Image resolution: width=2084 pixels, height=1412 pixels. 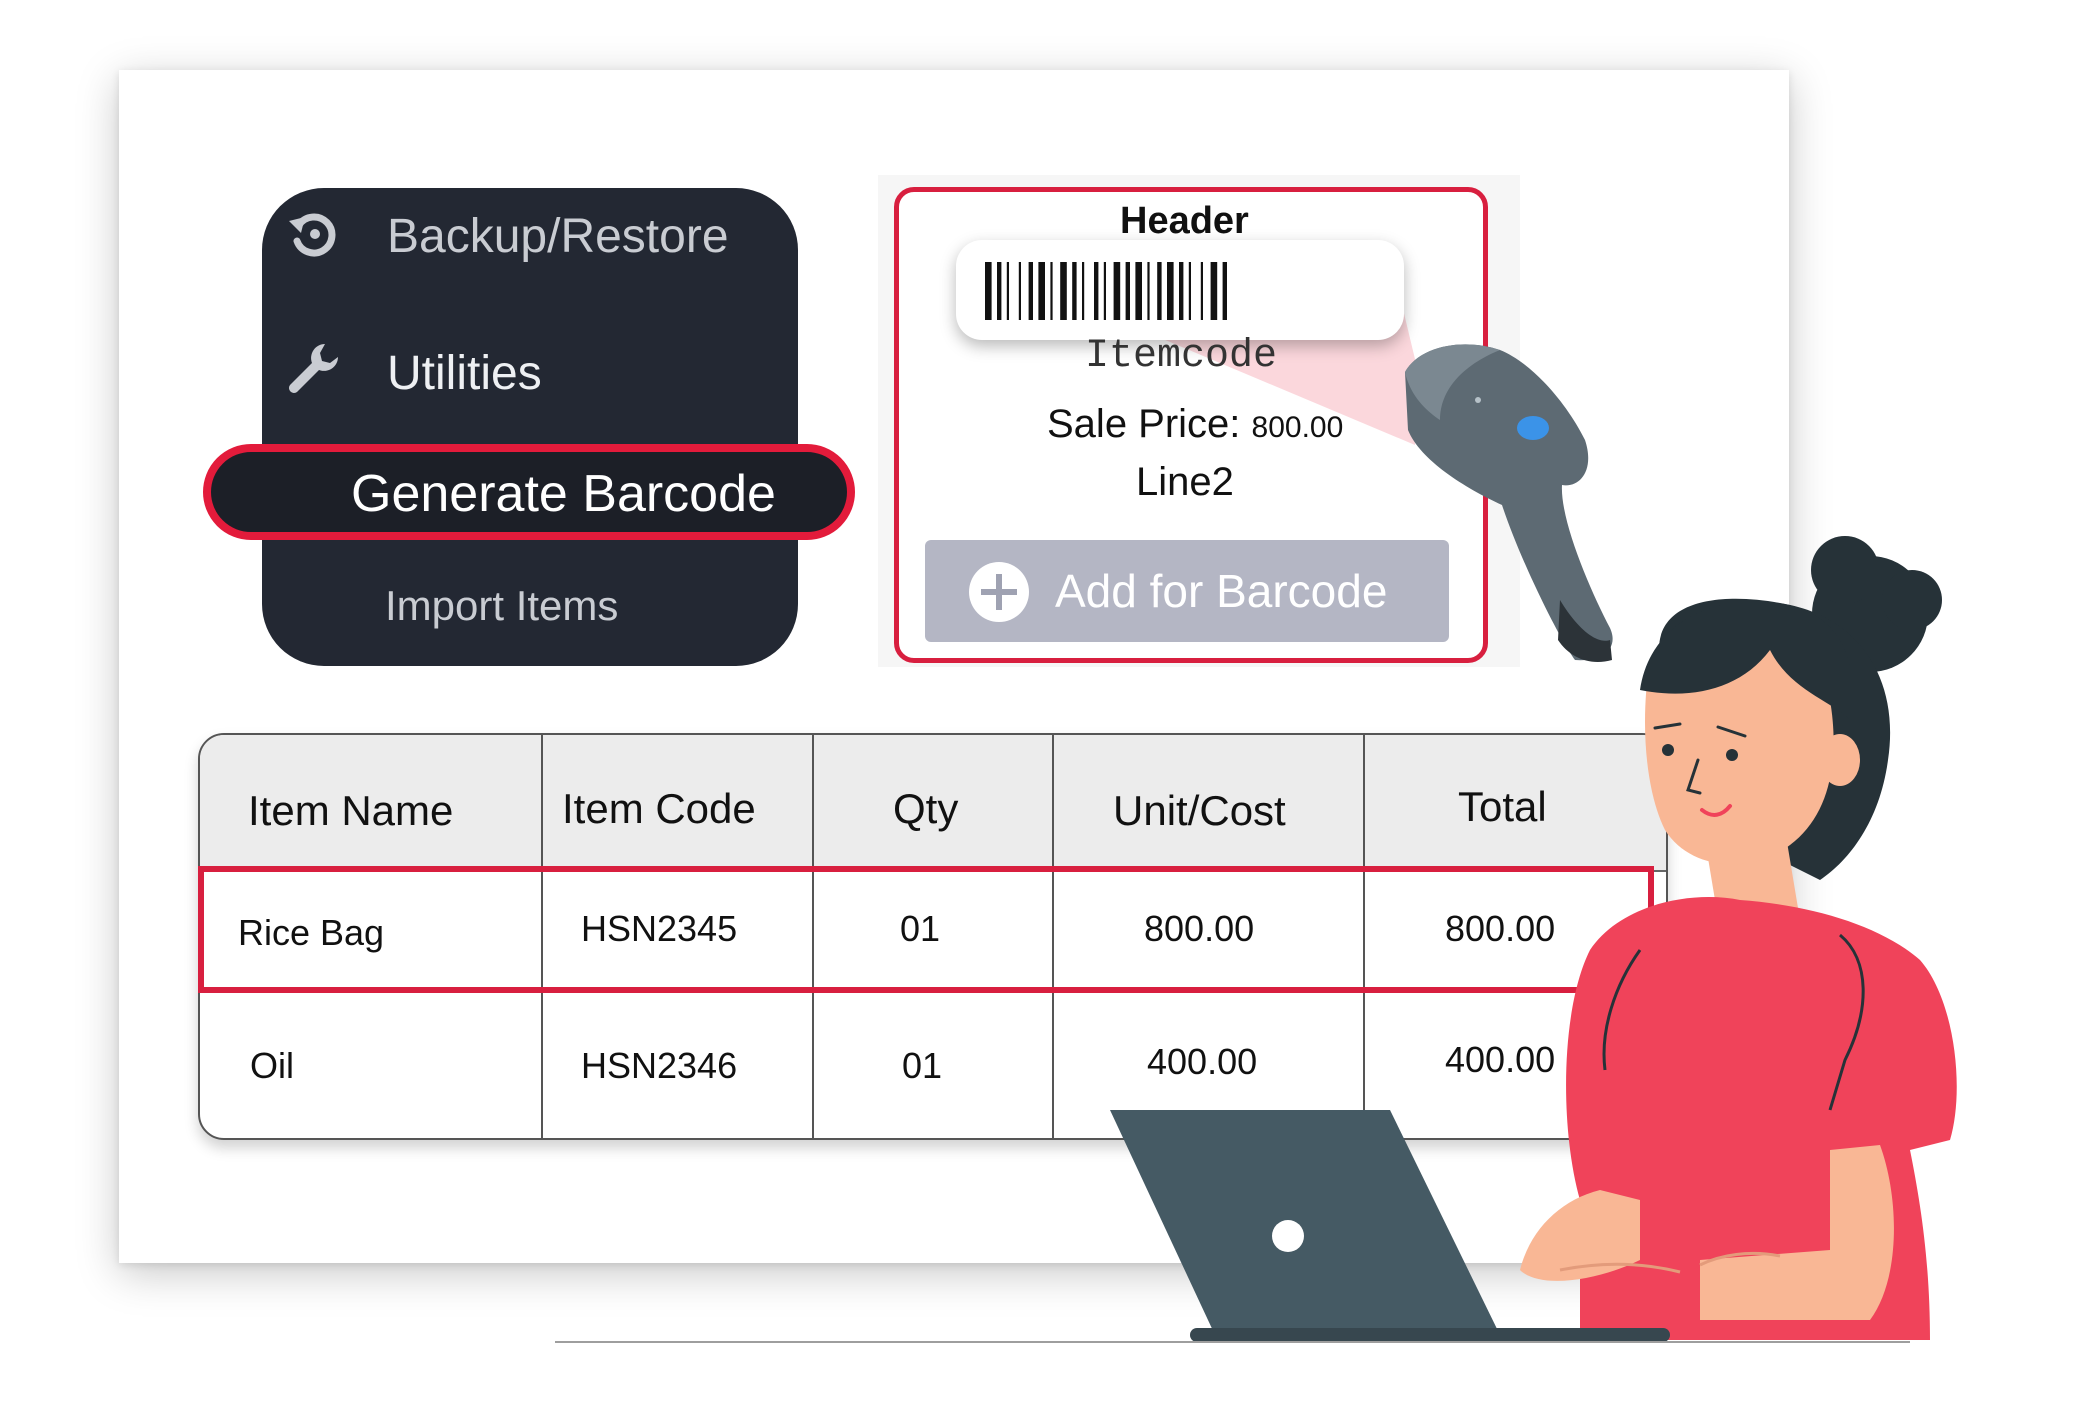 I want to click on header-item-code: Item Code, so click(x=659, y=808).